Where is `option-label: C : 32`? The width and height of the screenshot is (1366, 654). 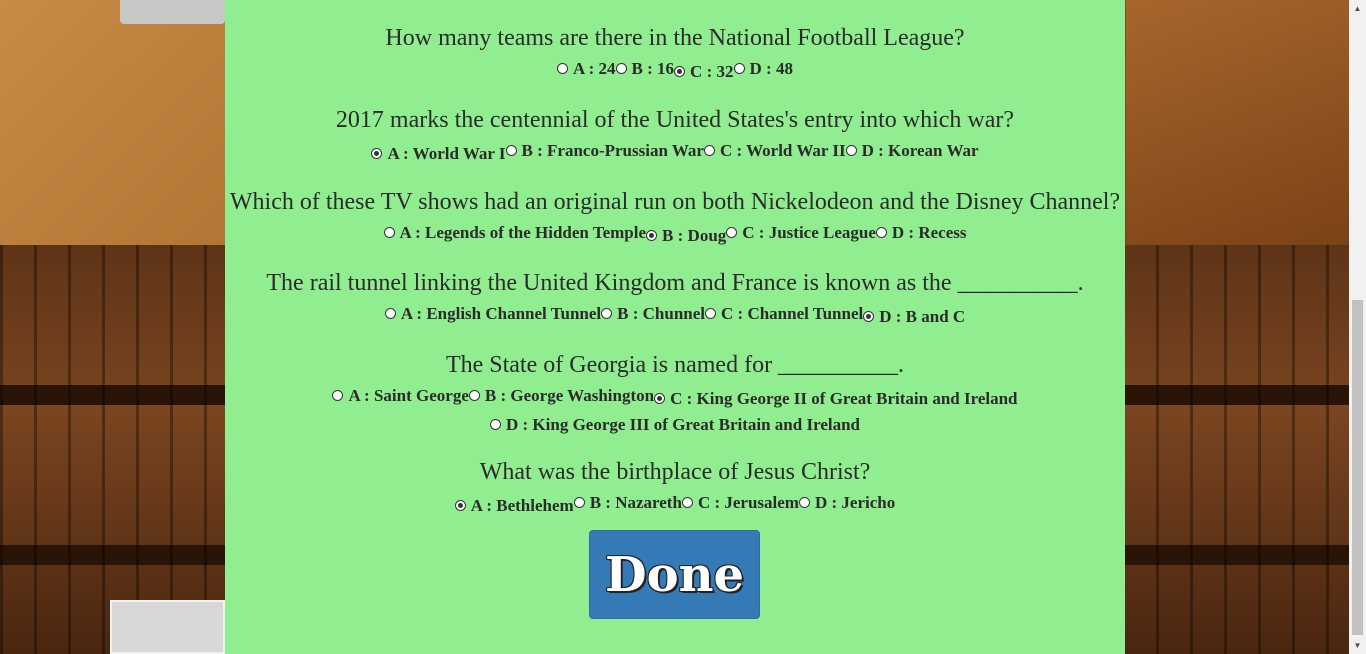
option-label: C : 32 is located at coordinates (712, 71).